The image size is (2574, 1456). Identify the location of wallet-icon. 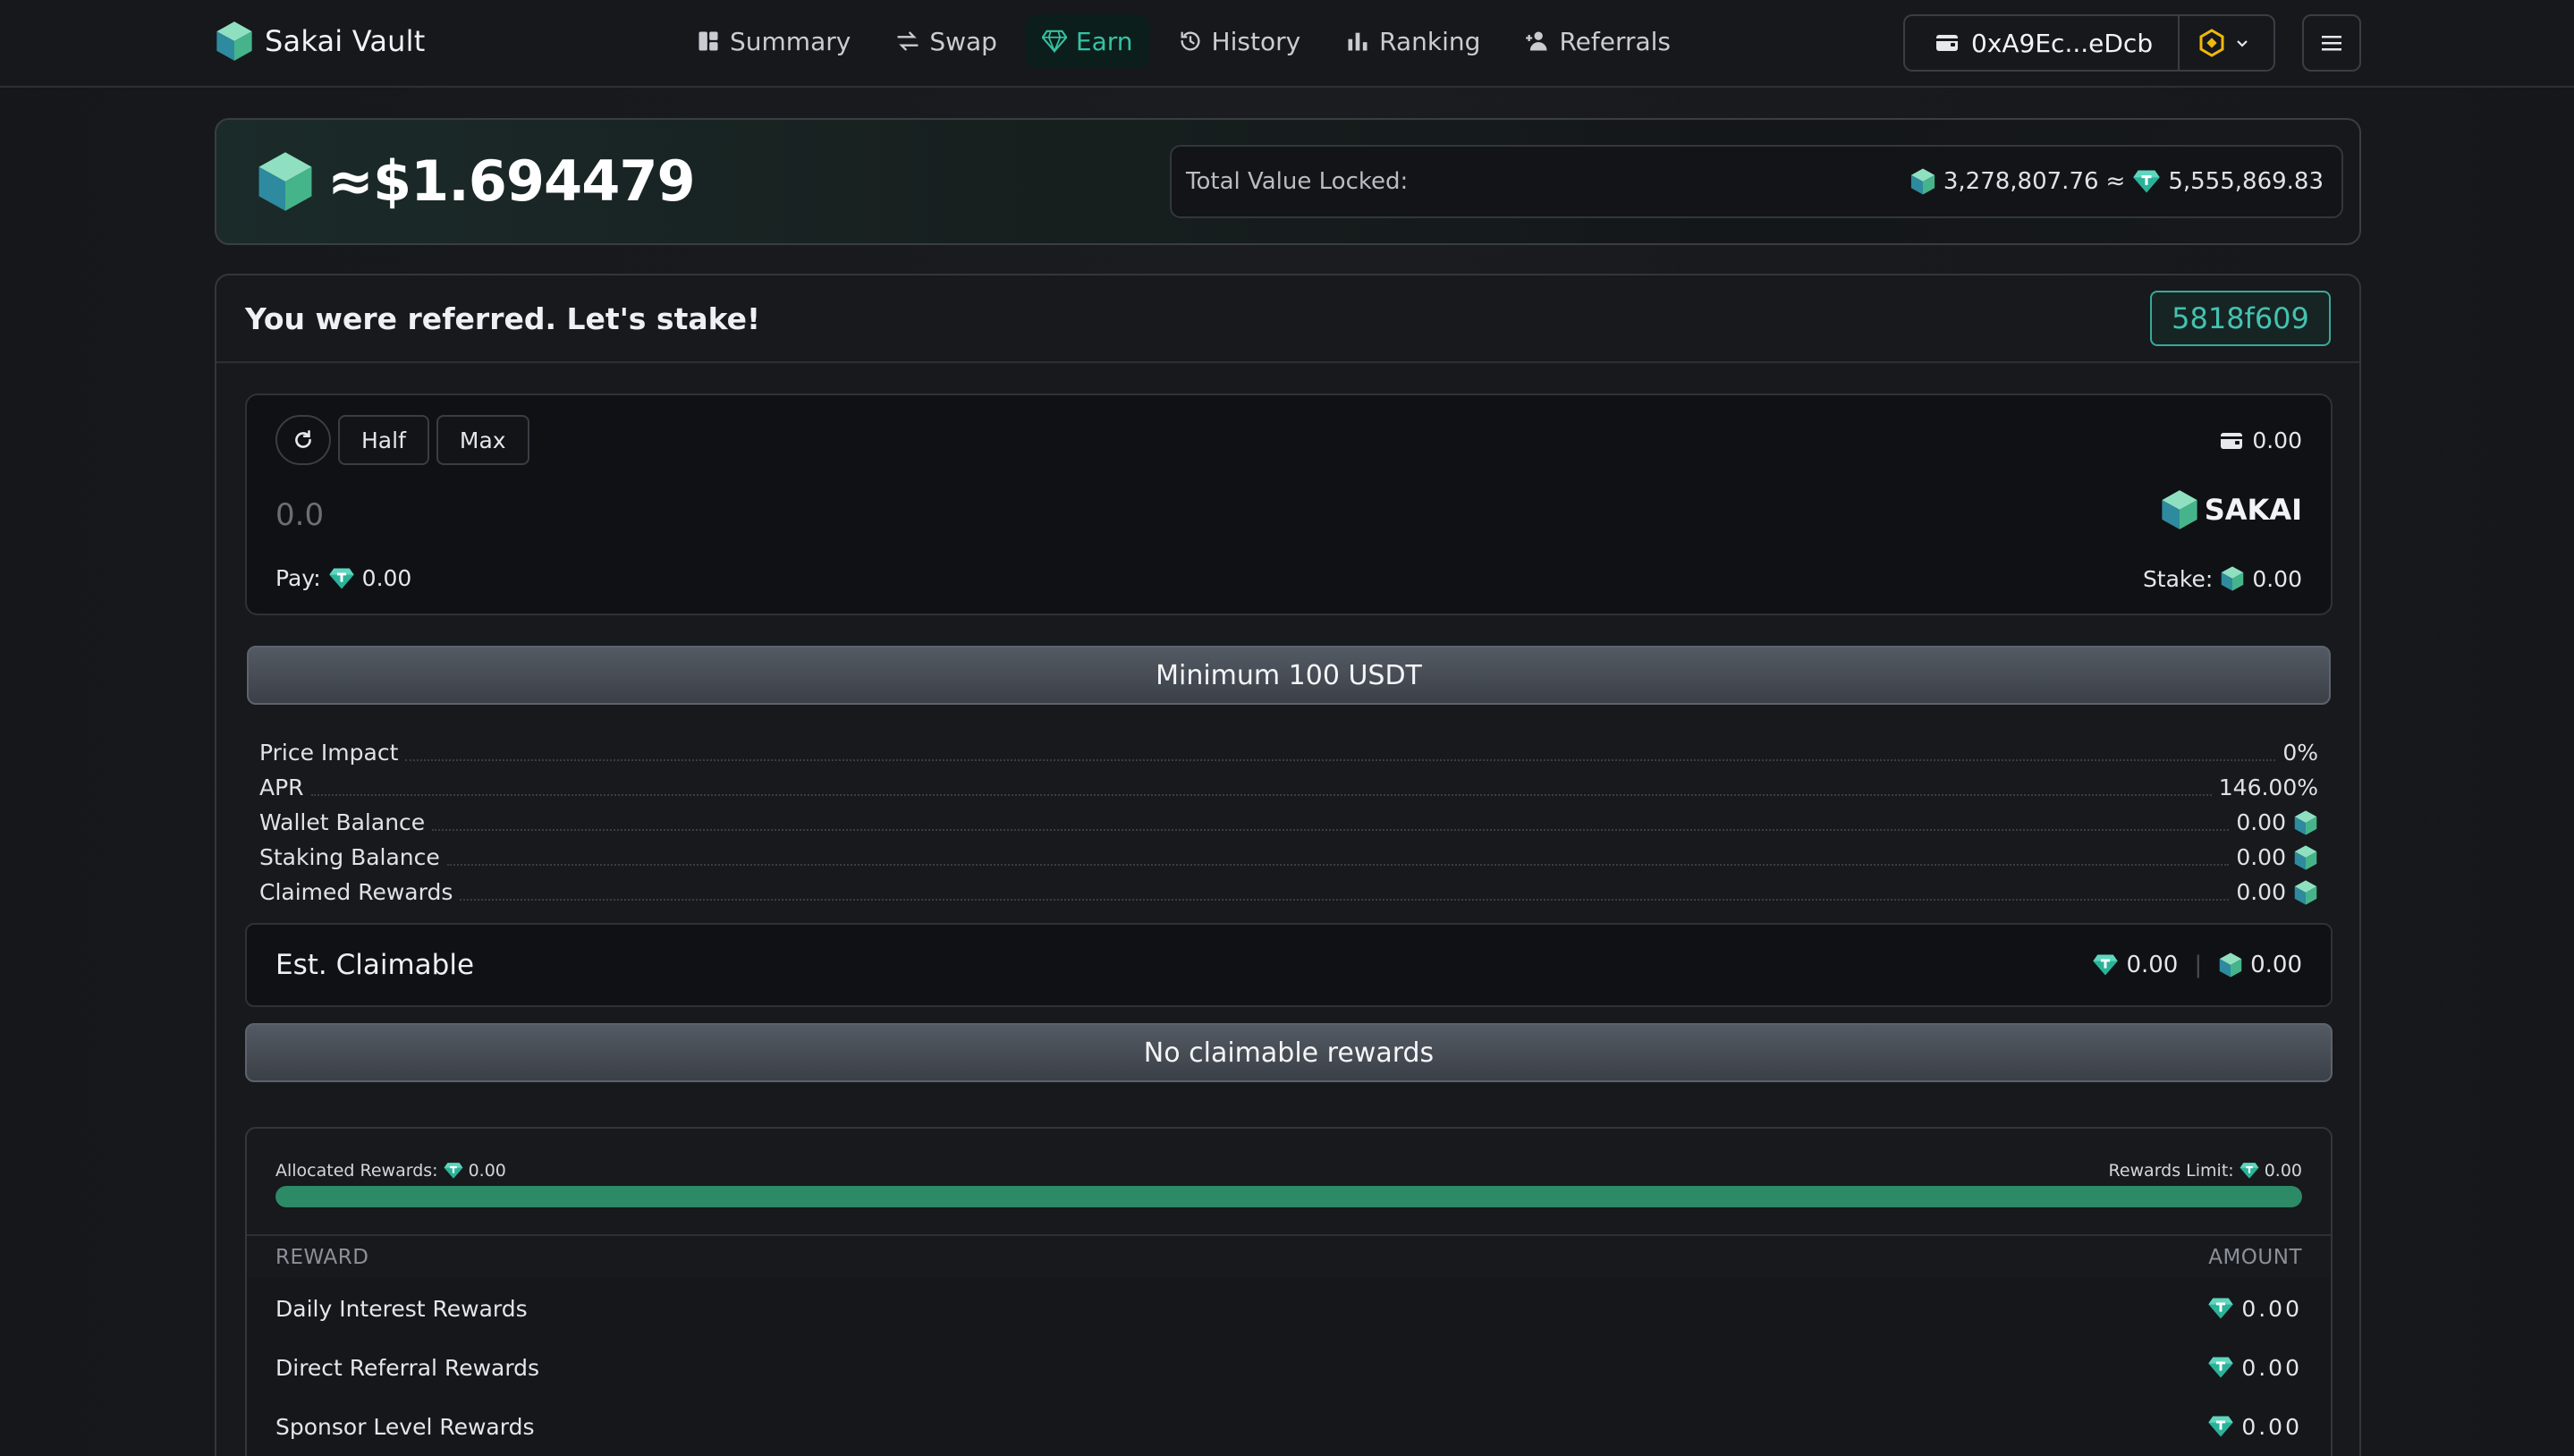
(1947, 43).